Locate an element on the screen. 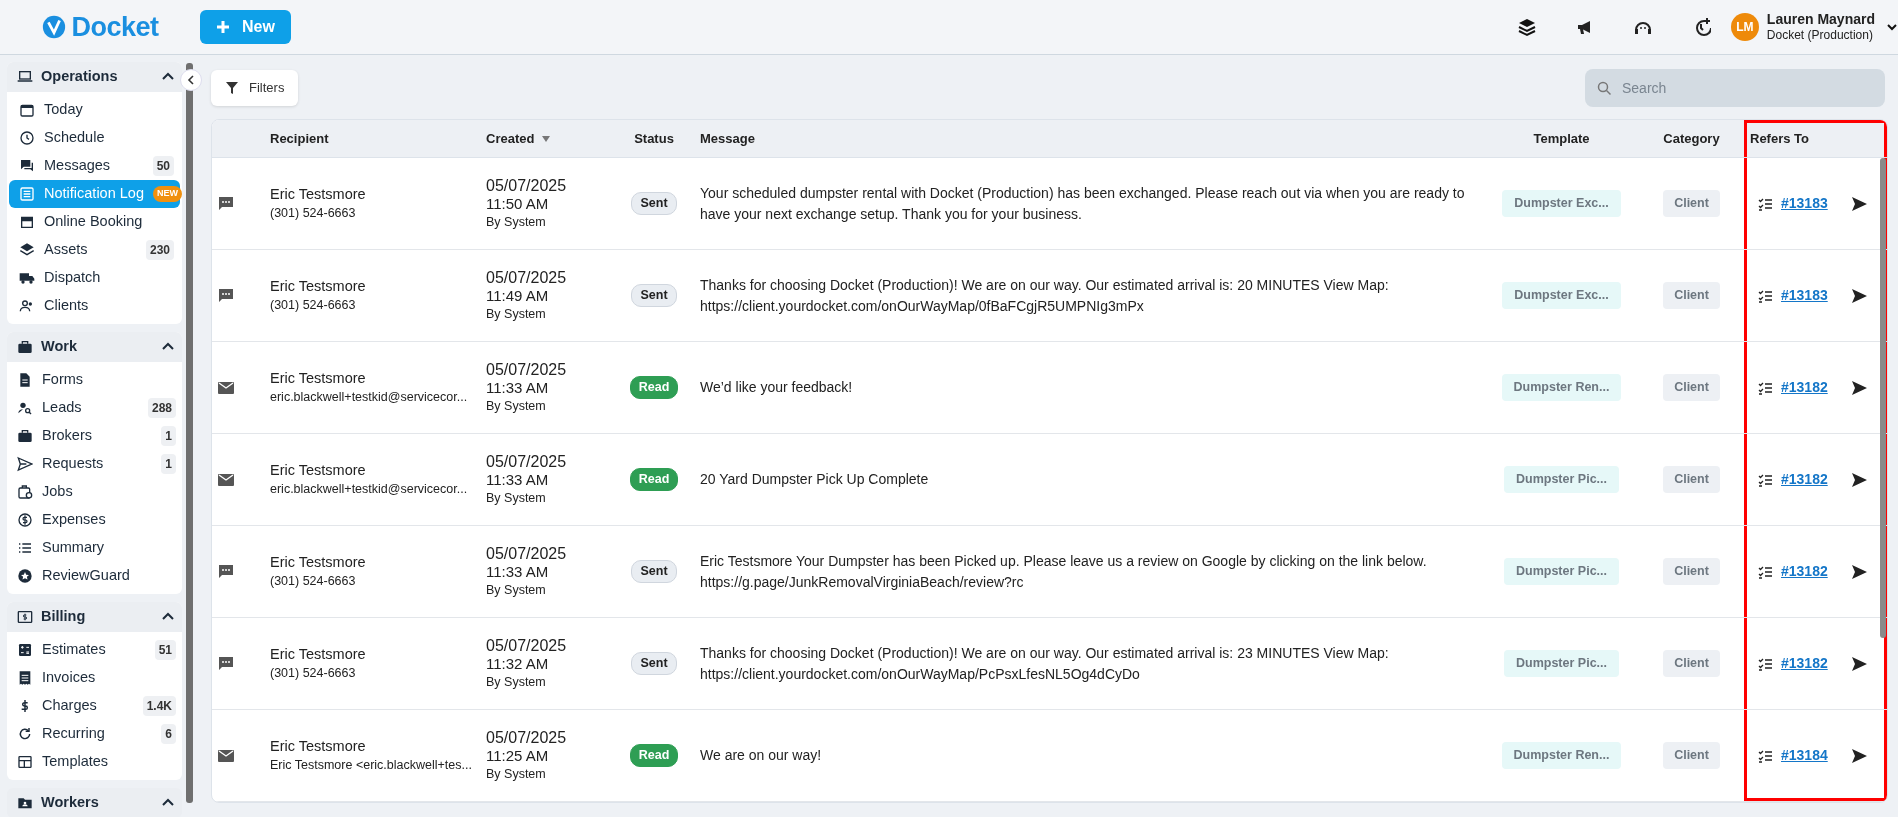  sidebar-item: Invoices is located at coordinates (94, 678).